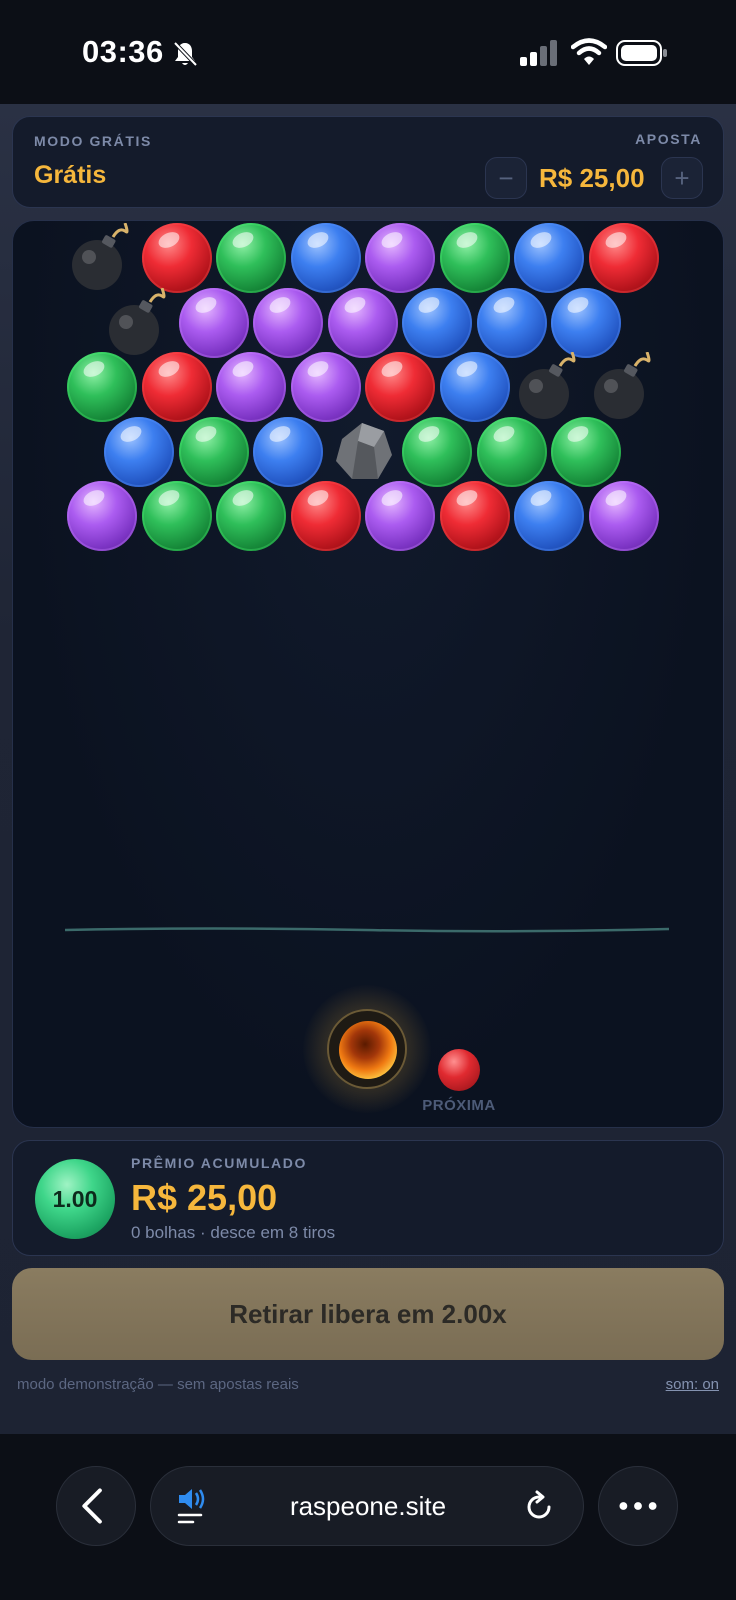 The image size is (736, 1600). I want to click on prize-value: R$ 25,00, so click(204, 1197).